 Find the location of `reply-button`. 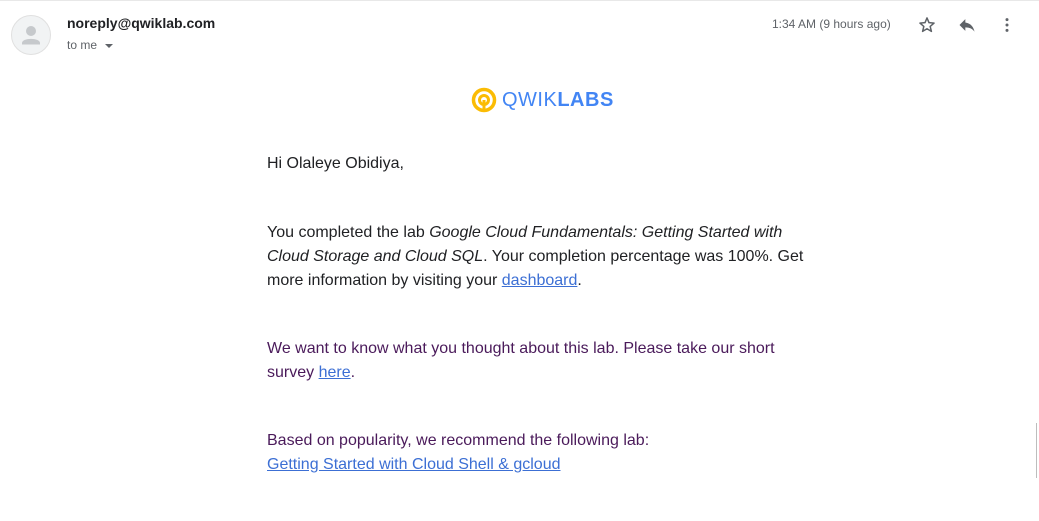

reply-button is located at coordinates (967, 25).